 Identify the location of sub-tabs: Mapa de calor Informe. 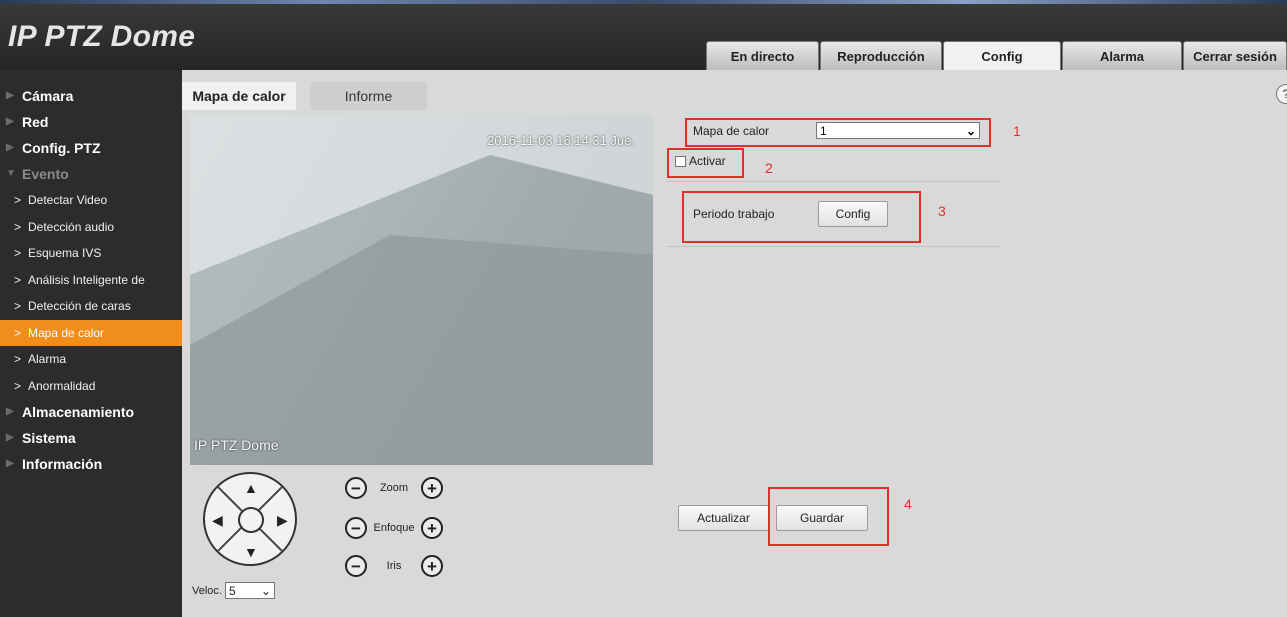
(311, 96).